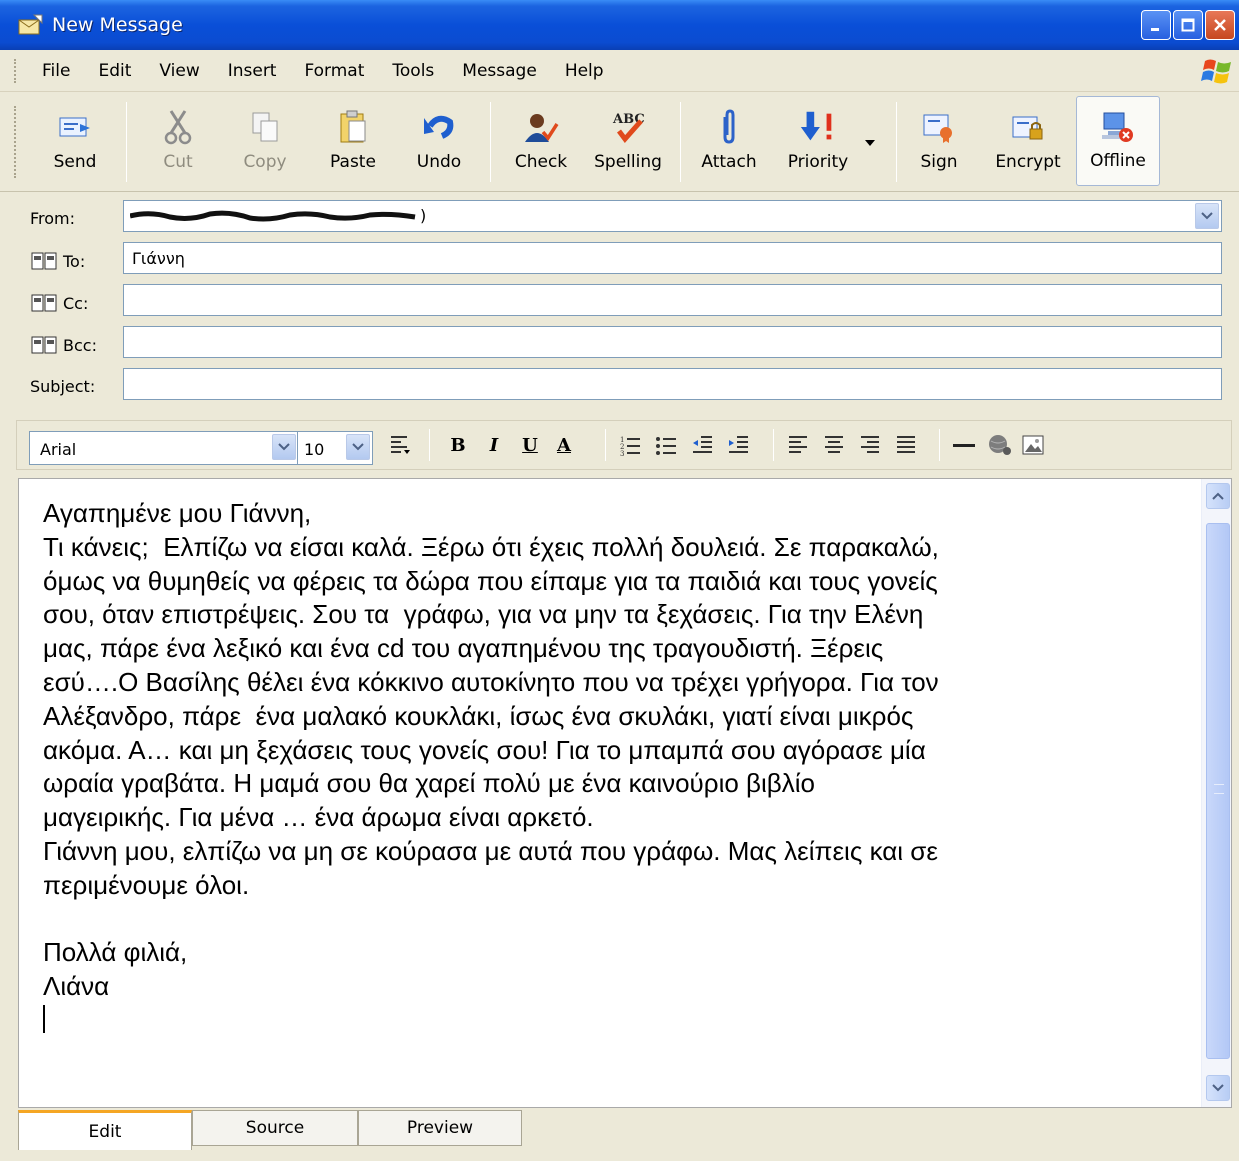  What do you see at coordinates (75, 162) in the screenshot?
I see `send-label: Send` at bounding box center [75, 162].